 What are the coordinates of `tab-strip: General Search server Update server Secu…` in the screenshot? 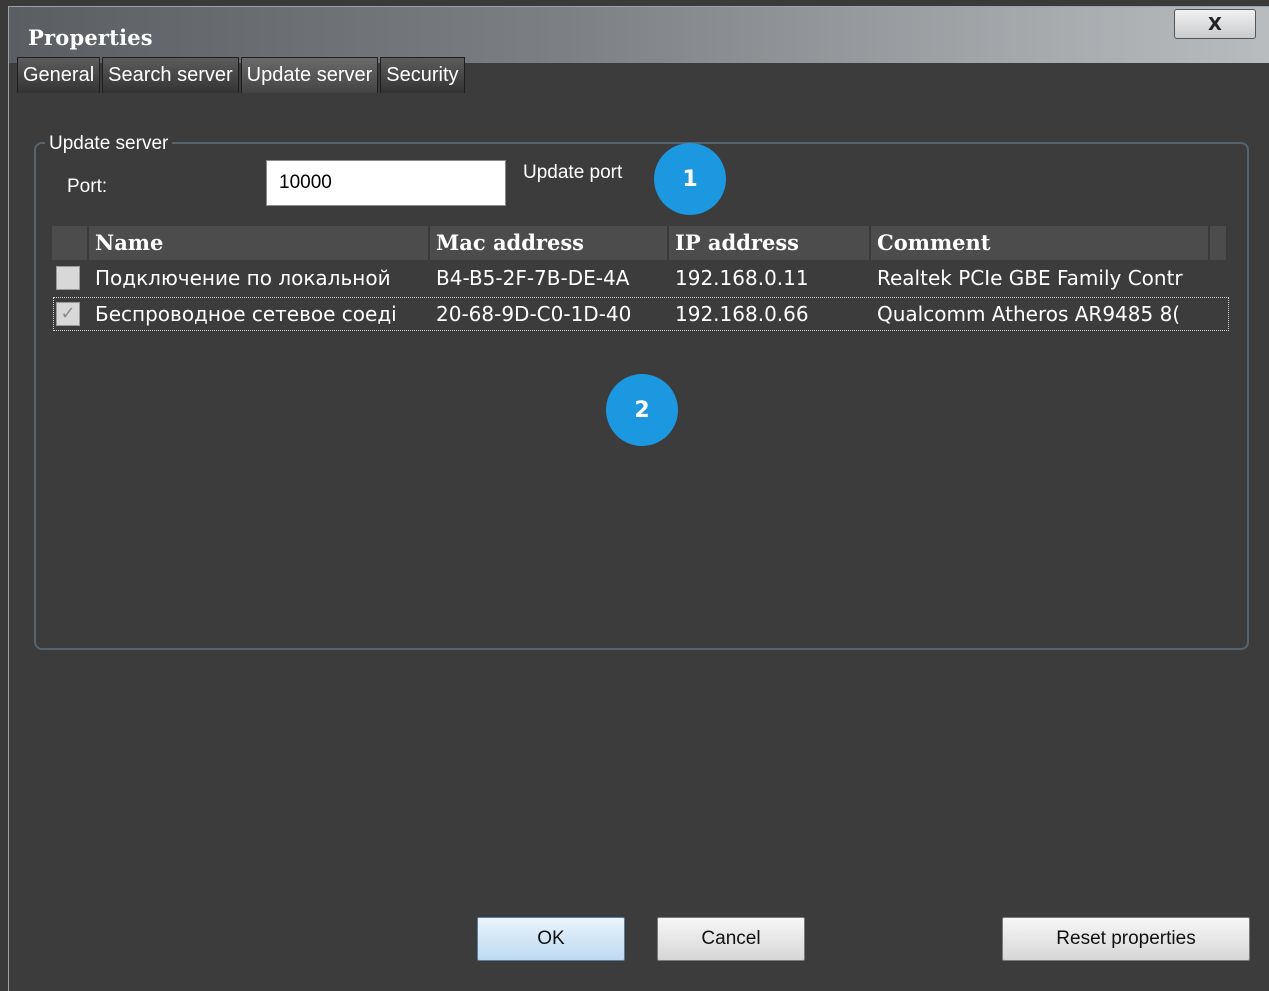 It's located at (242, 75).